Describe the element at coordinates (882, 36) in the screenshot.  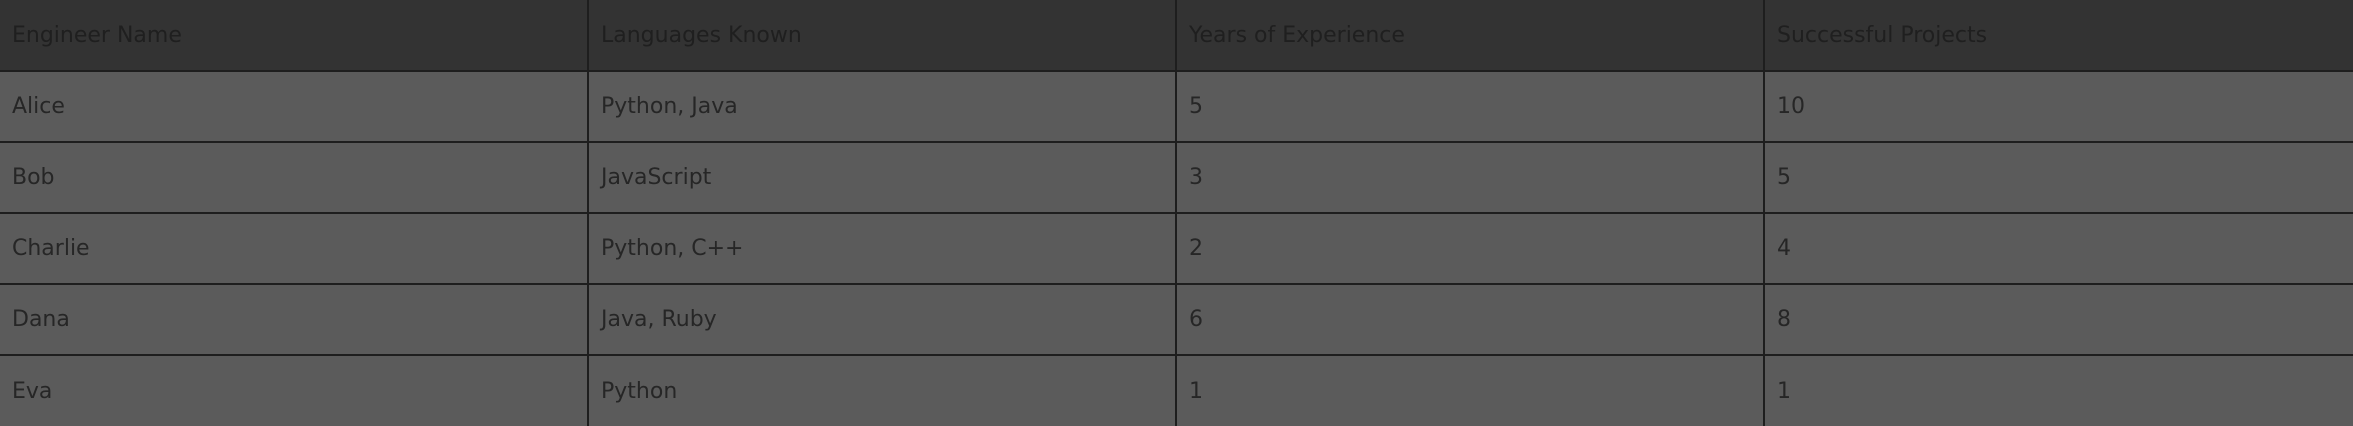
I see `column-header-languages-known: Languages Known` at that location.